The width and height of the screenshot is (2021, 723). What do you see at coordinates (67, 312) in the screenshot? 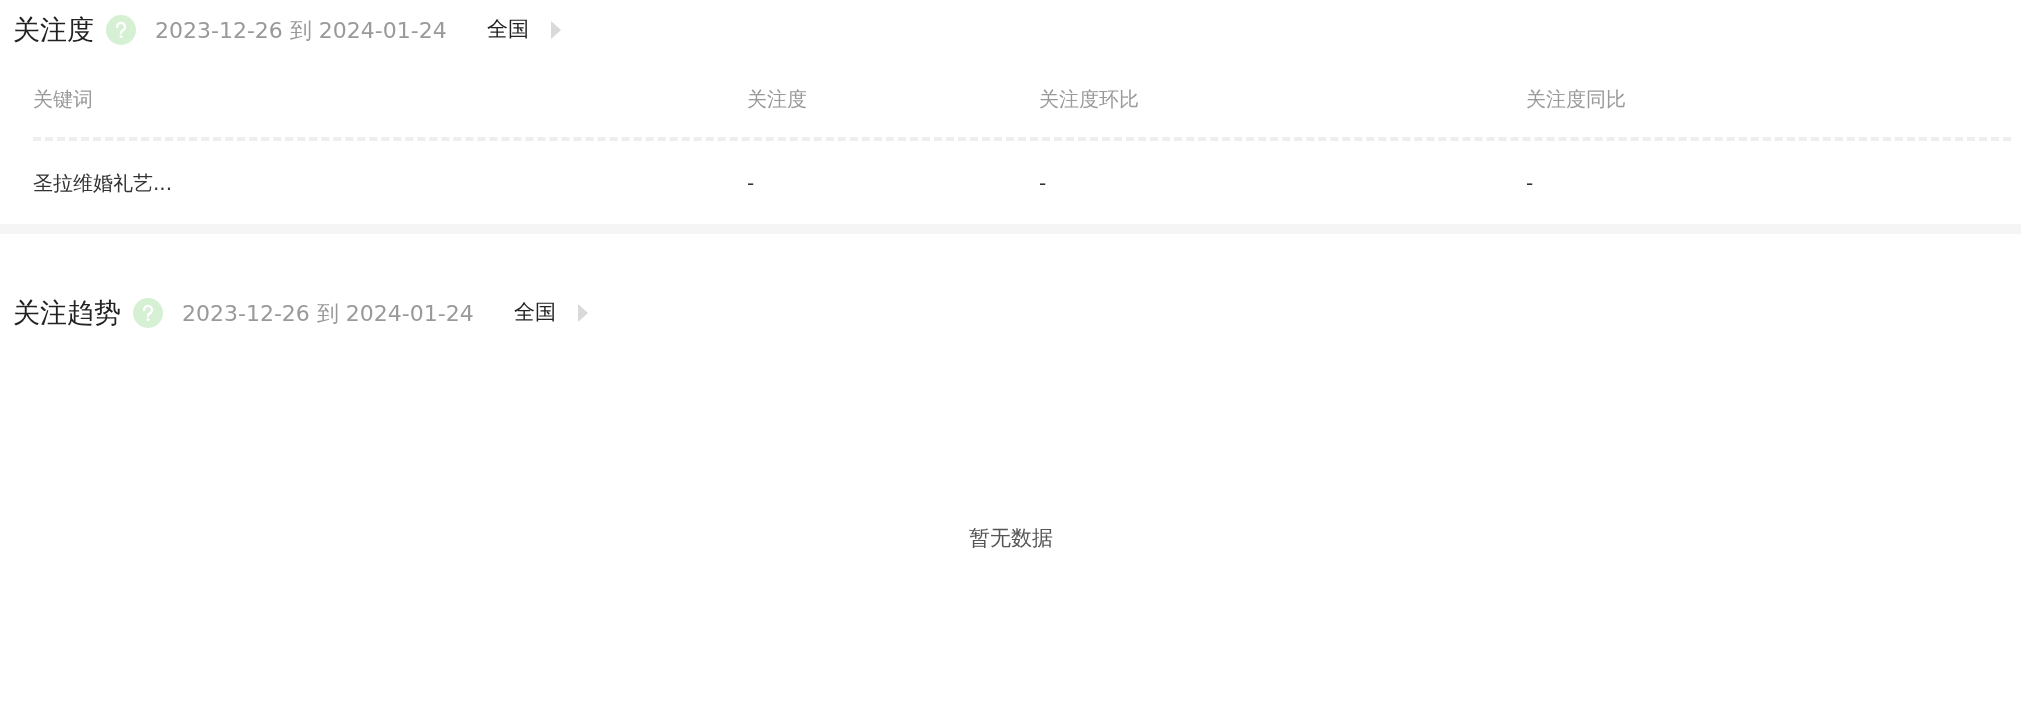
I see `section-title: 关注趋势` at bounding box center [67, 312].